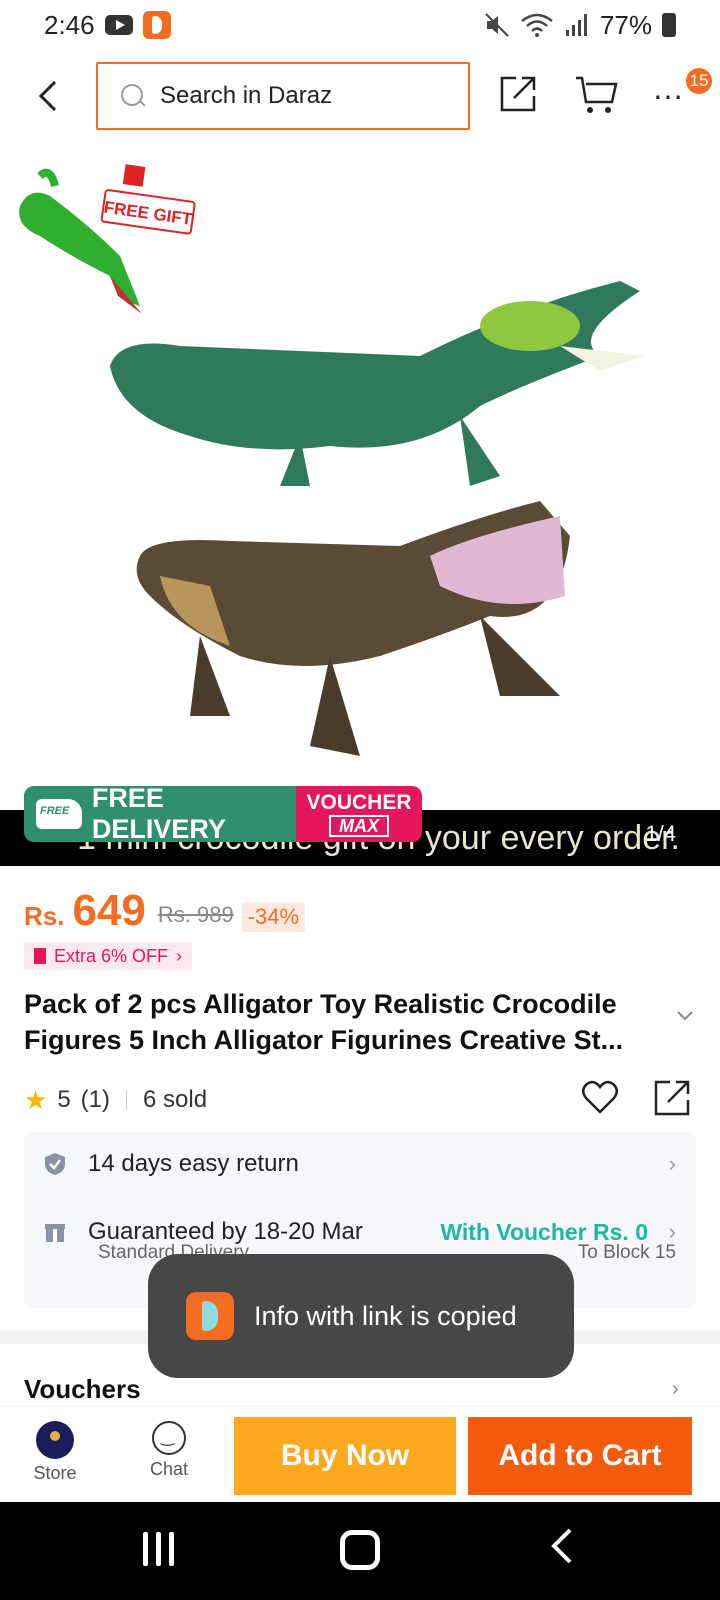 The width and height of the screenshot is (720, 1600). I want to click on top-bar: Search in Daraz … 15, so click(360, 96).